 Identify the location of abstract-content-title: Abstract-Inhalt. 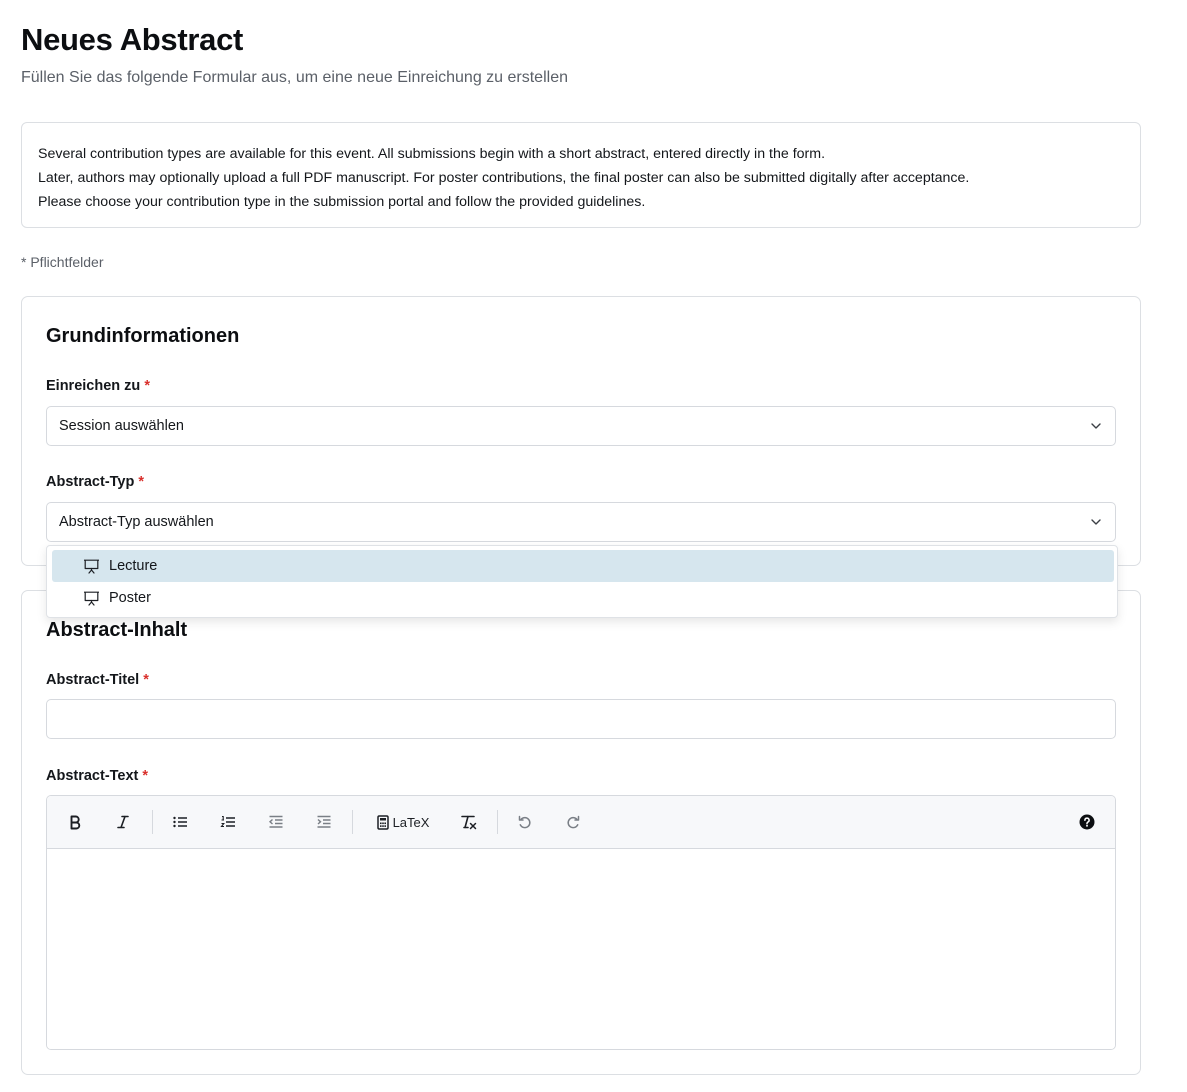
(117, 630).